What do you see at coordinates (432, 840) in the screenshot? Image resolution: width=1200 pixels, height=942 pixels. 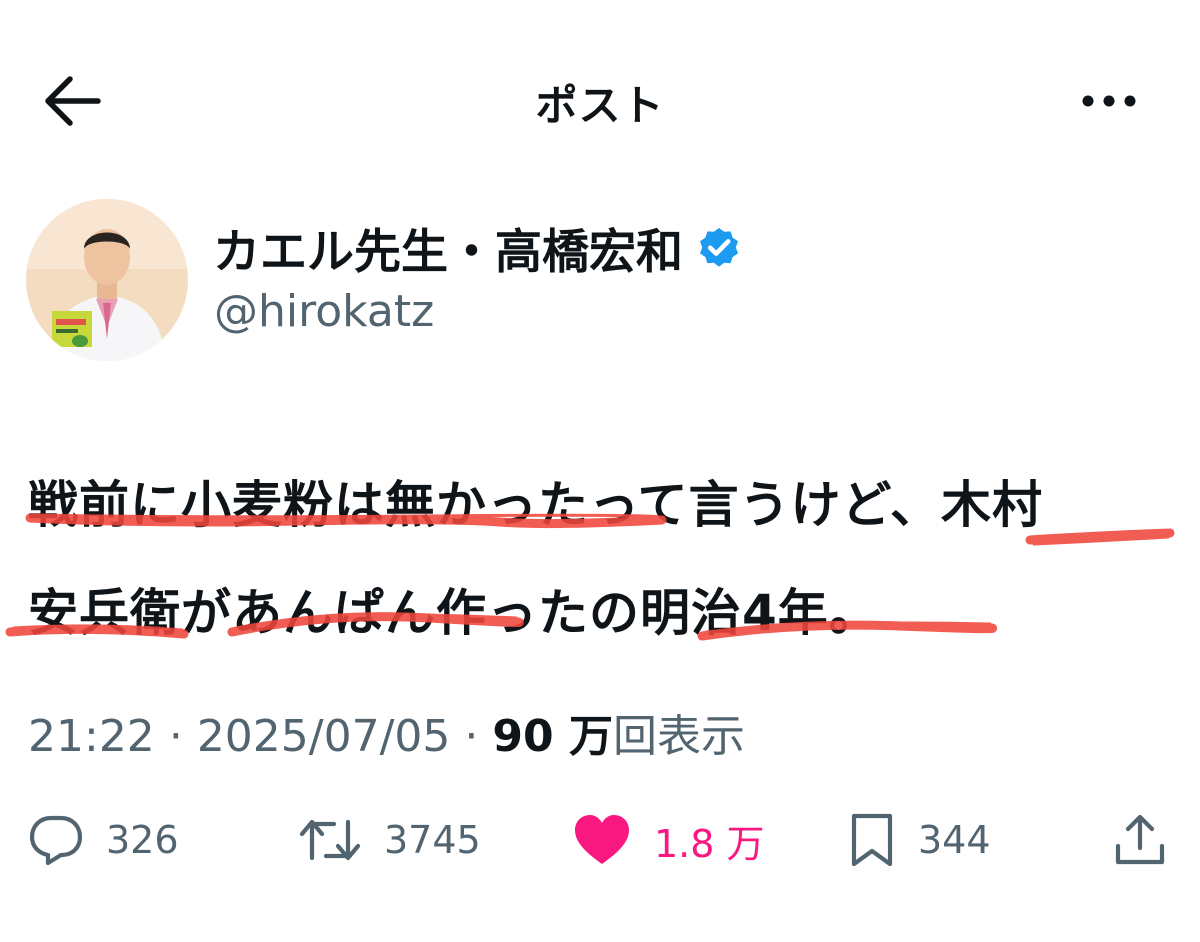 I see `repost-count: 3745` at bounding box center [432, 840].